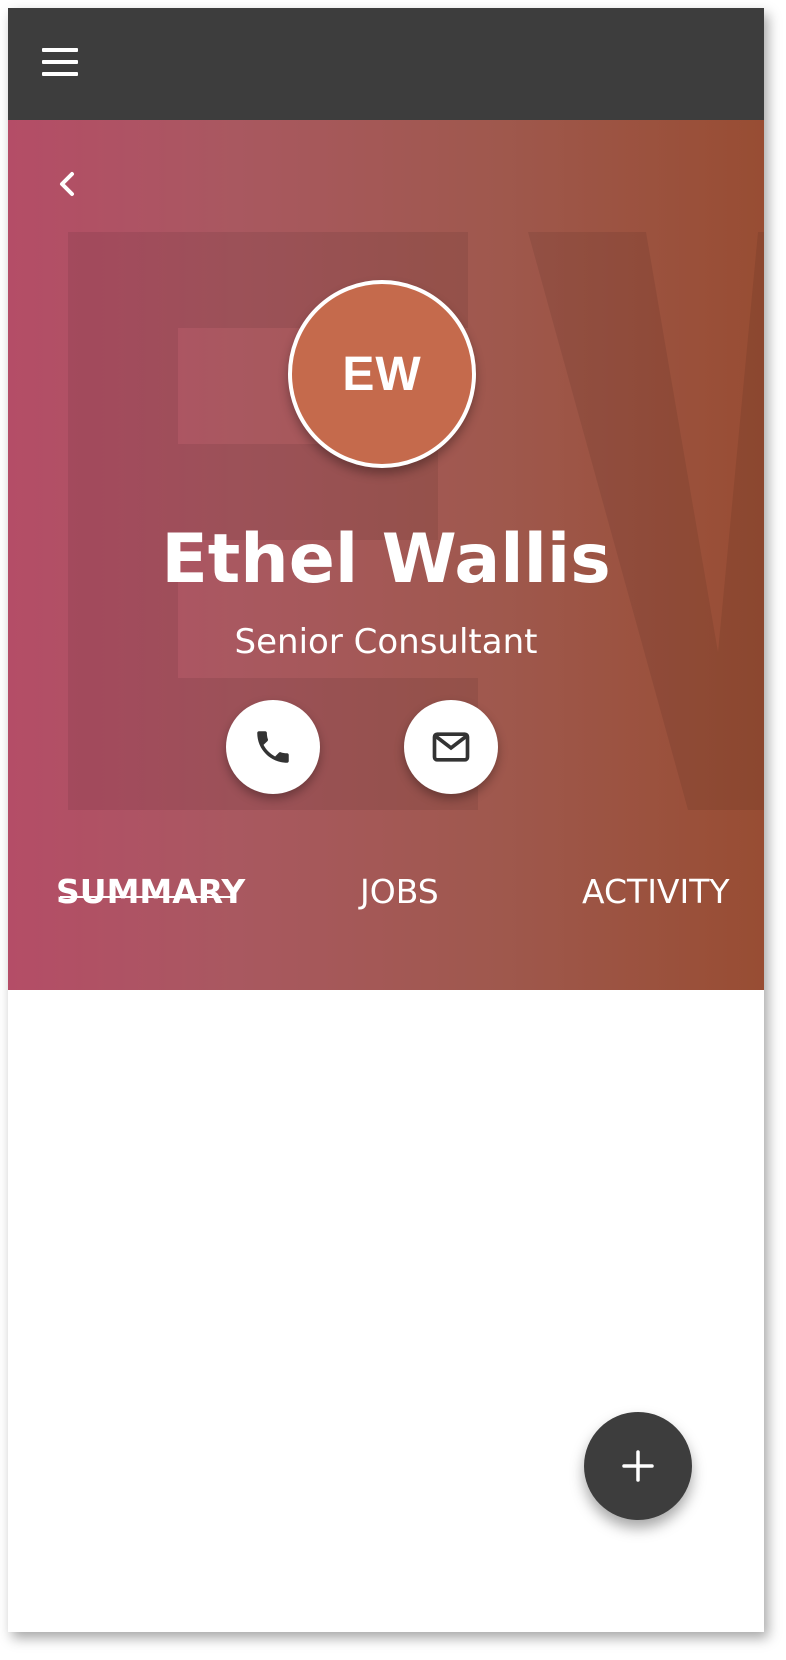 This screenshot has width=786, height=1660. I want to click on add-button, so click(638, 1466).